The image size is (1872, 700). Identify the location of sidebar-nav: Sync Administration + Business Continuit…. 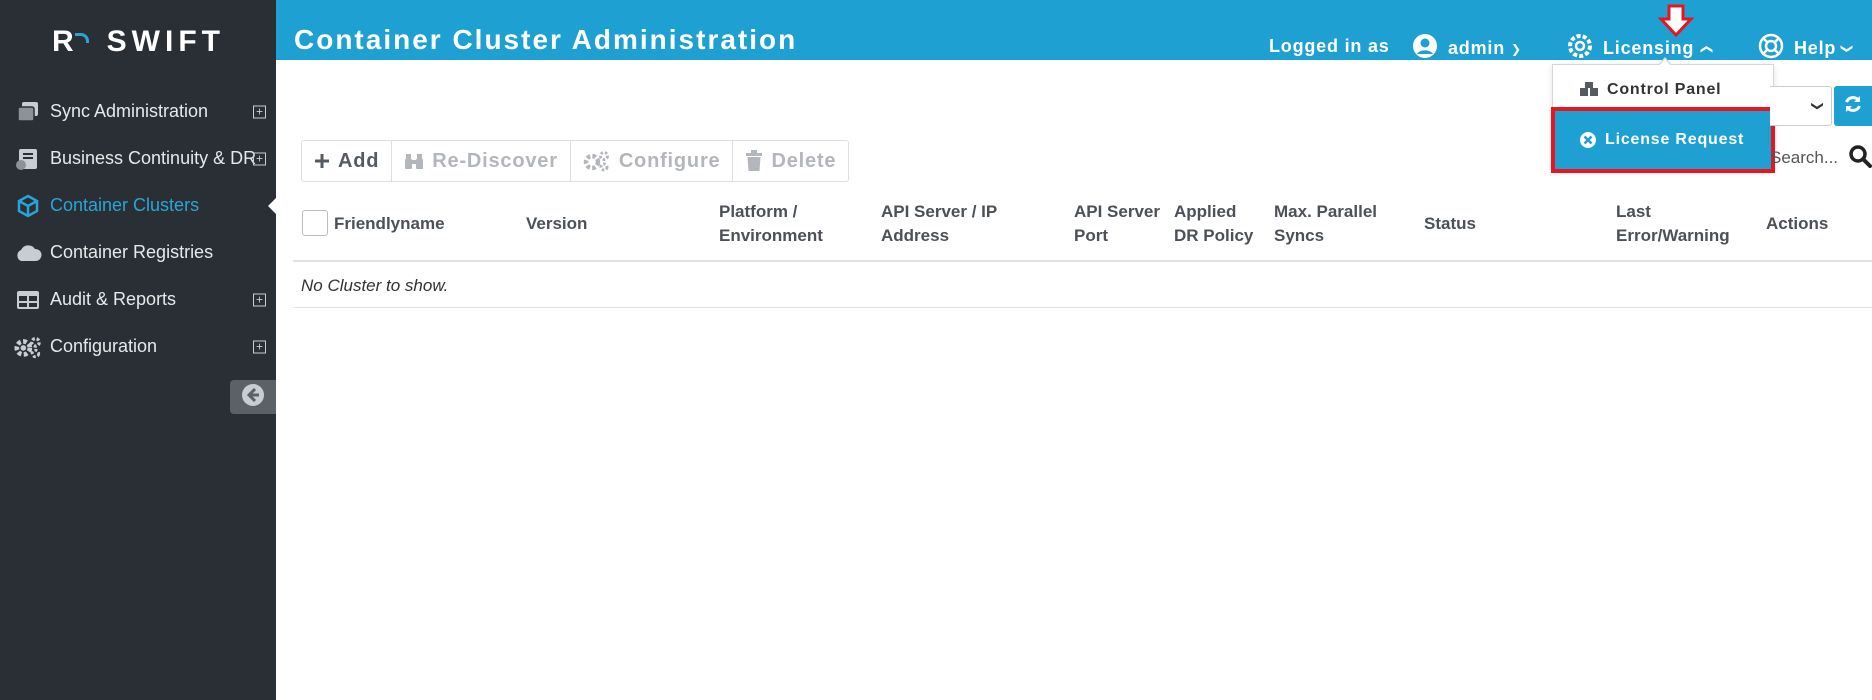
(138, 229).